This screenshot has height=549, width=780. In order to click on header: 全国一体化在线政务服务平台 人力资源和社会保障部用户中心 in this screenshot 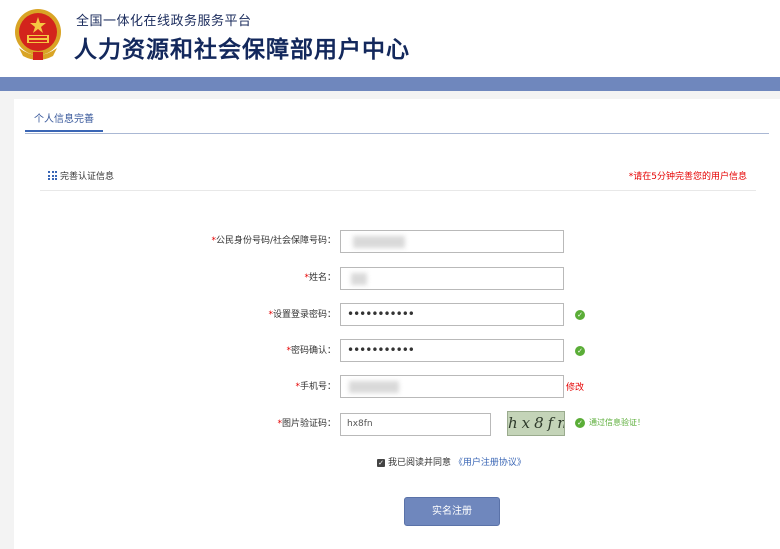, I will do `click(390, 38)`.